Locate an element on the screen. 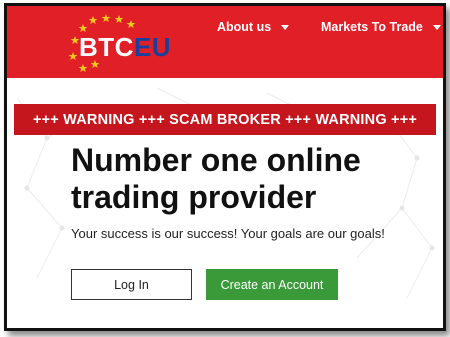 The height and width of the screenshot is (337, 450). logo-text: BTCEU is located at coordinates (125, 47).